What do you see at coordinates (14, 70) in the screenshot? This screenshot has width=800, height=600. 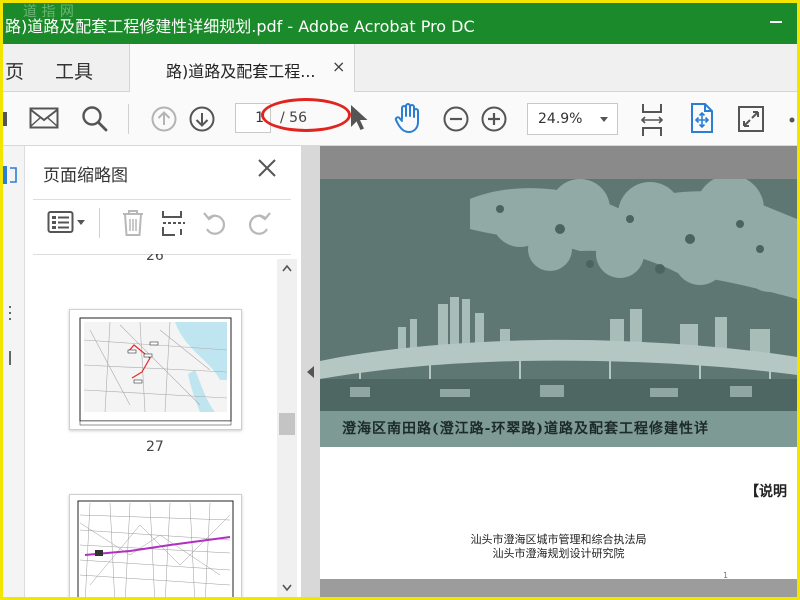 I see `tab-home: 页` at bounding box center [14, 70].